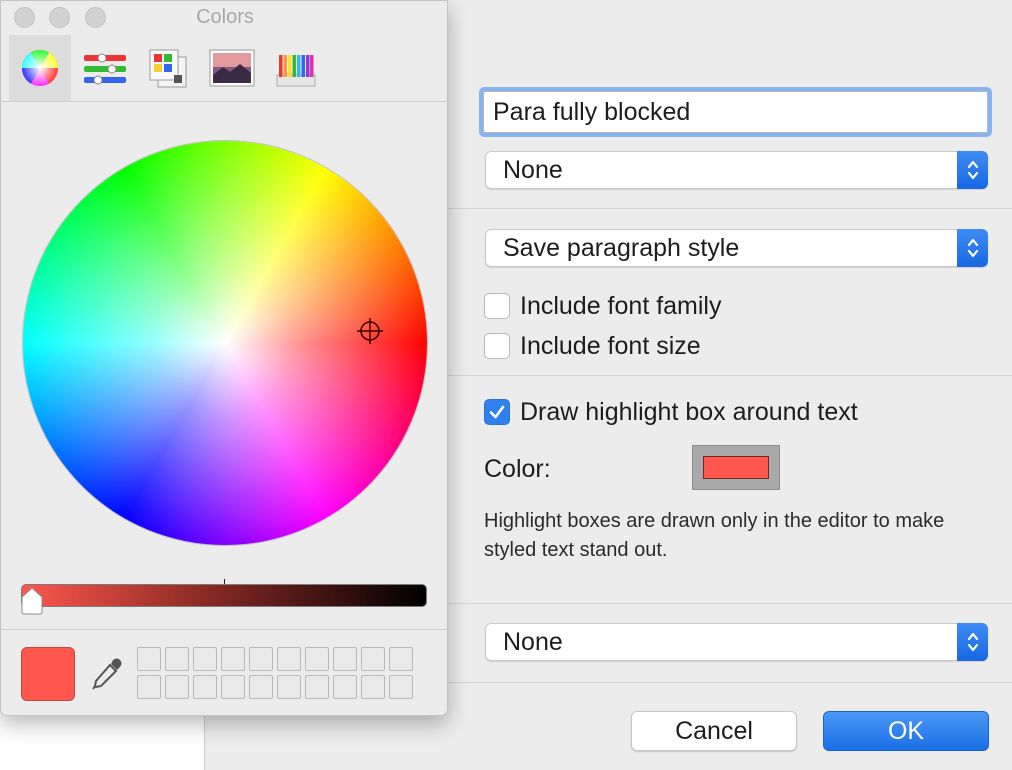 The height and width of the screenshot is (770, 1012). I want to click on save-style-popup: Save paragraph style, so click(736, 248).